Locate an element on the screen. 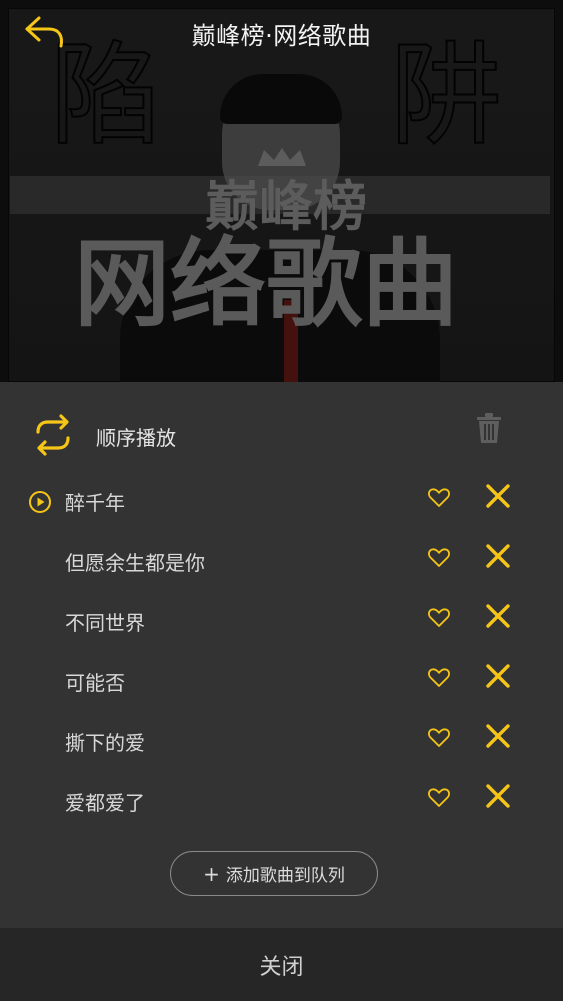 Image resolution: width=563 pixels, height=1001 pixels. song-row: 醉千年 is located at coordinates (281, 501).